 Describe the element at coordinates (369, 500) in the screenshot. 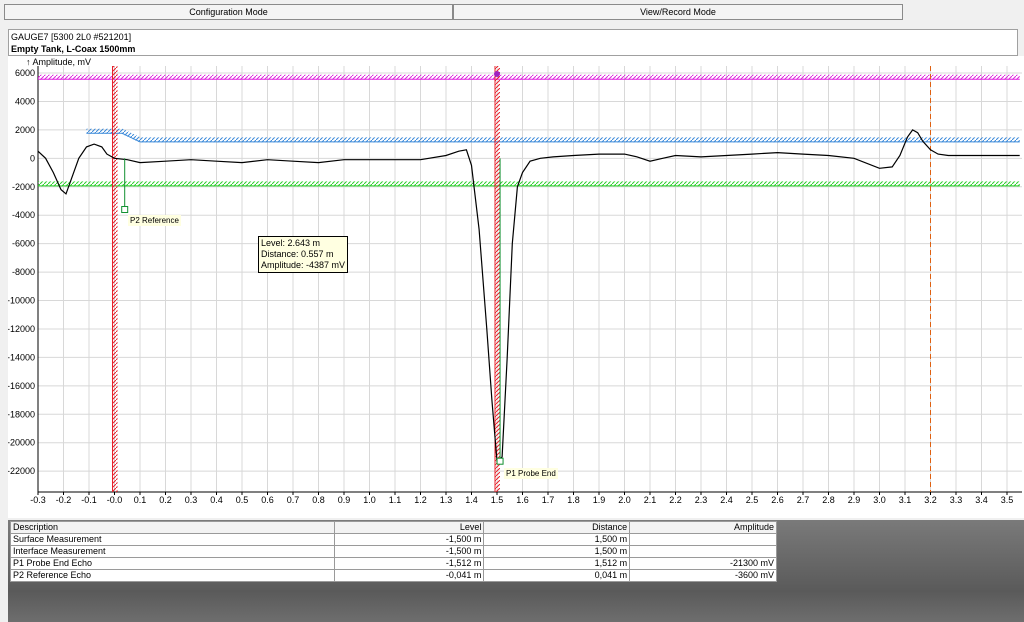

I see `x-tick-label: 1.0` at that location.